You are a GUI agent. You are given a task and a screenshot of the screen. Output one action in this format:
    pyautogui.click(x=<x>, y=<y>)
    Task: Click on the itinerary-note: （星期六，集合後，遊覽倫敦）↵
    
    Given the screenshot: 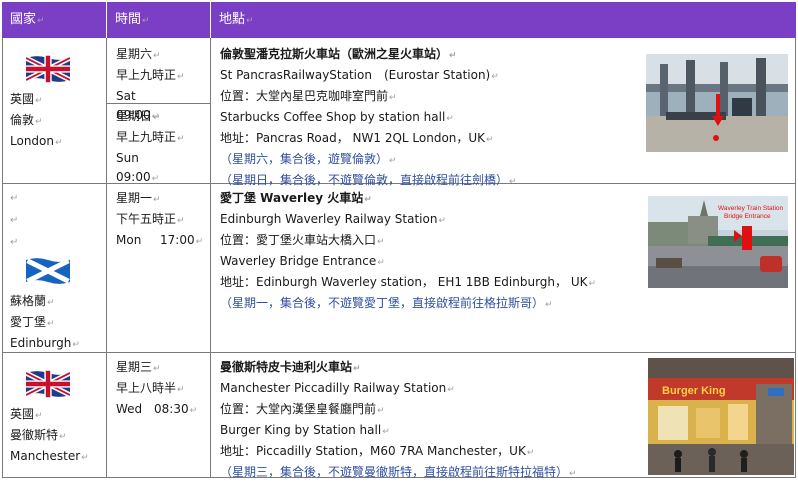 What is the action you would take?
    pyautogui.click(x=308, y=159)
    